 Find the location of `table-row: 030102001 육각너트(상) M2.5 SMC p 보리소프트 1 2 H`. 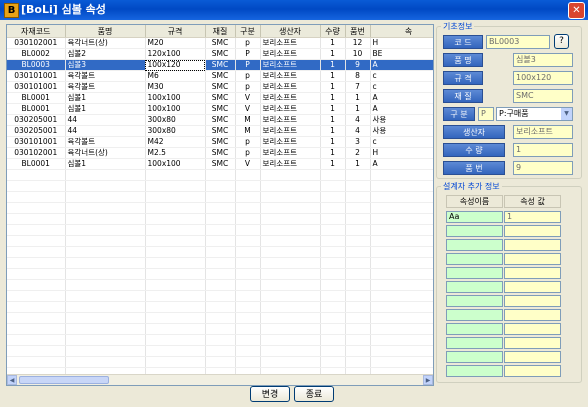

table-row: 030102001 육각너트(상) M2.5 SMC p 보리소프트 1 2 H is located at coordinates (220, 153).